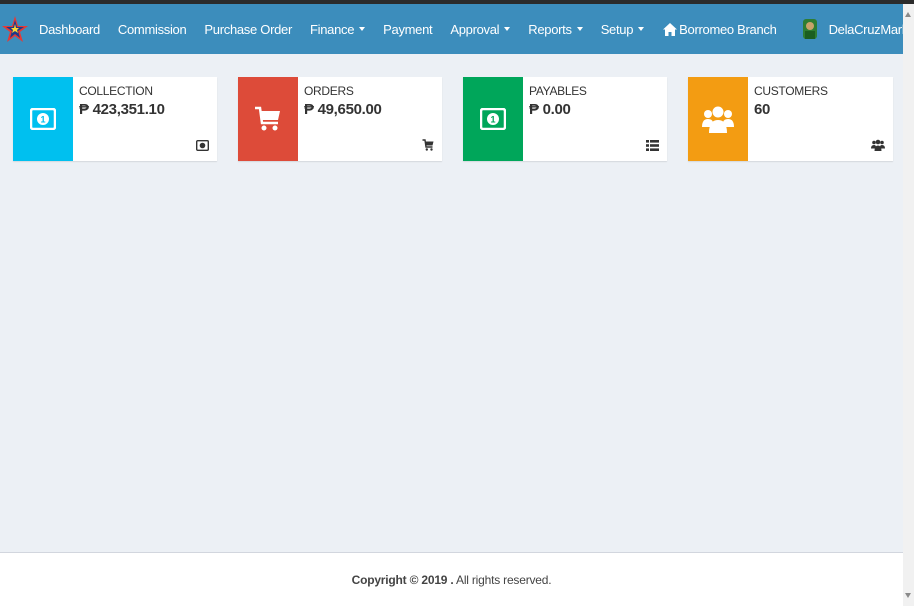 Image resolution: width=914 pixels, height=606 pixels. I want to click on nav-label: Dashboard, so click(69, 29).